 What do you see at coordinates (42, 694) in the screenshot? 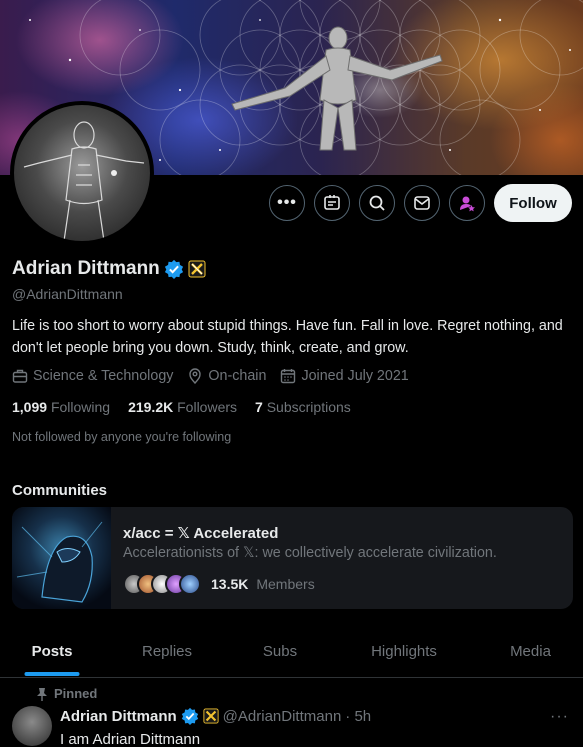
I see `pin-icon` at bounding box center [42, 694].